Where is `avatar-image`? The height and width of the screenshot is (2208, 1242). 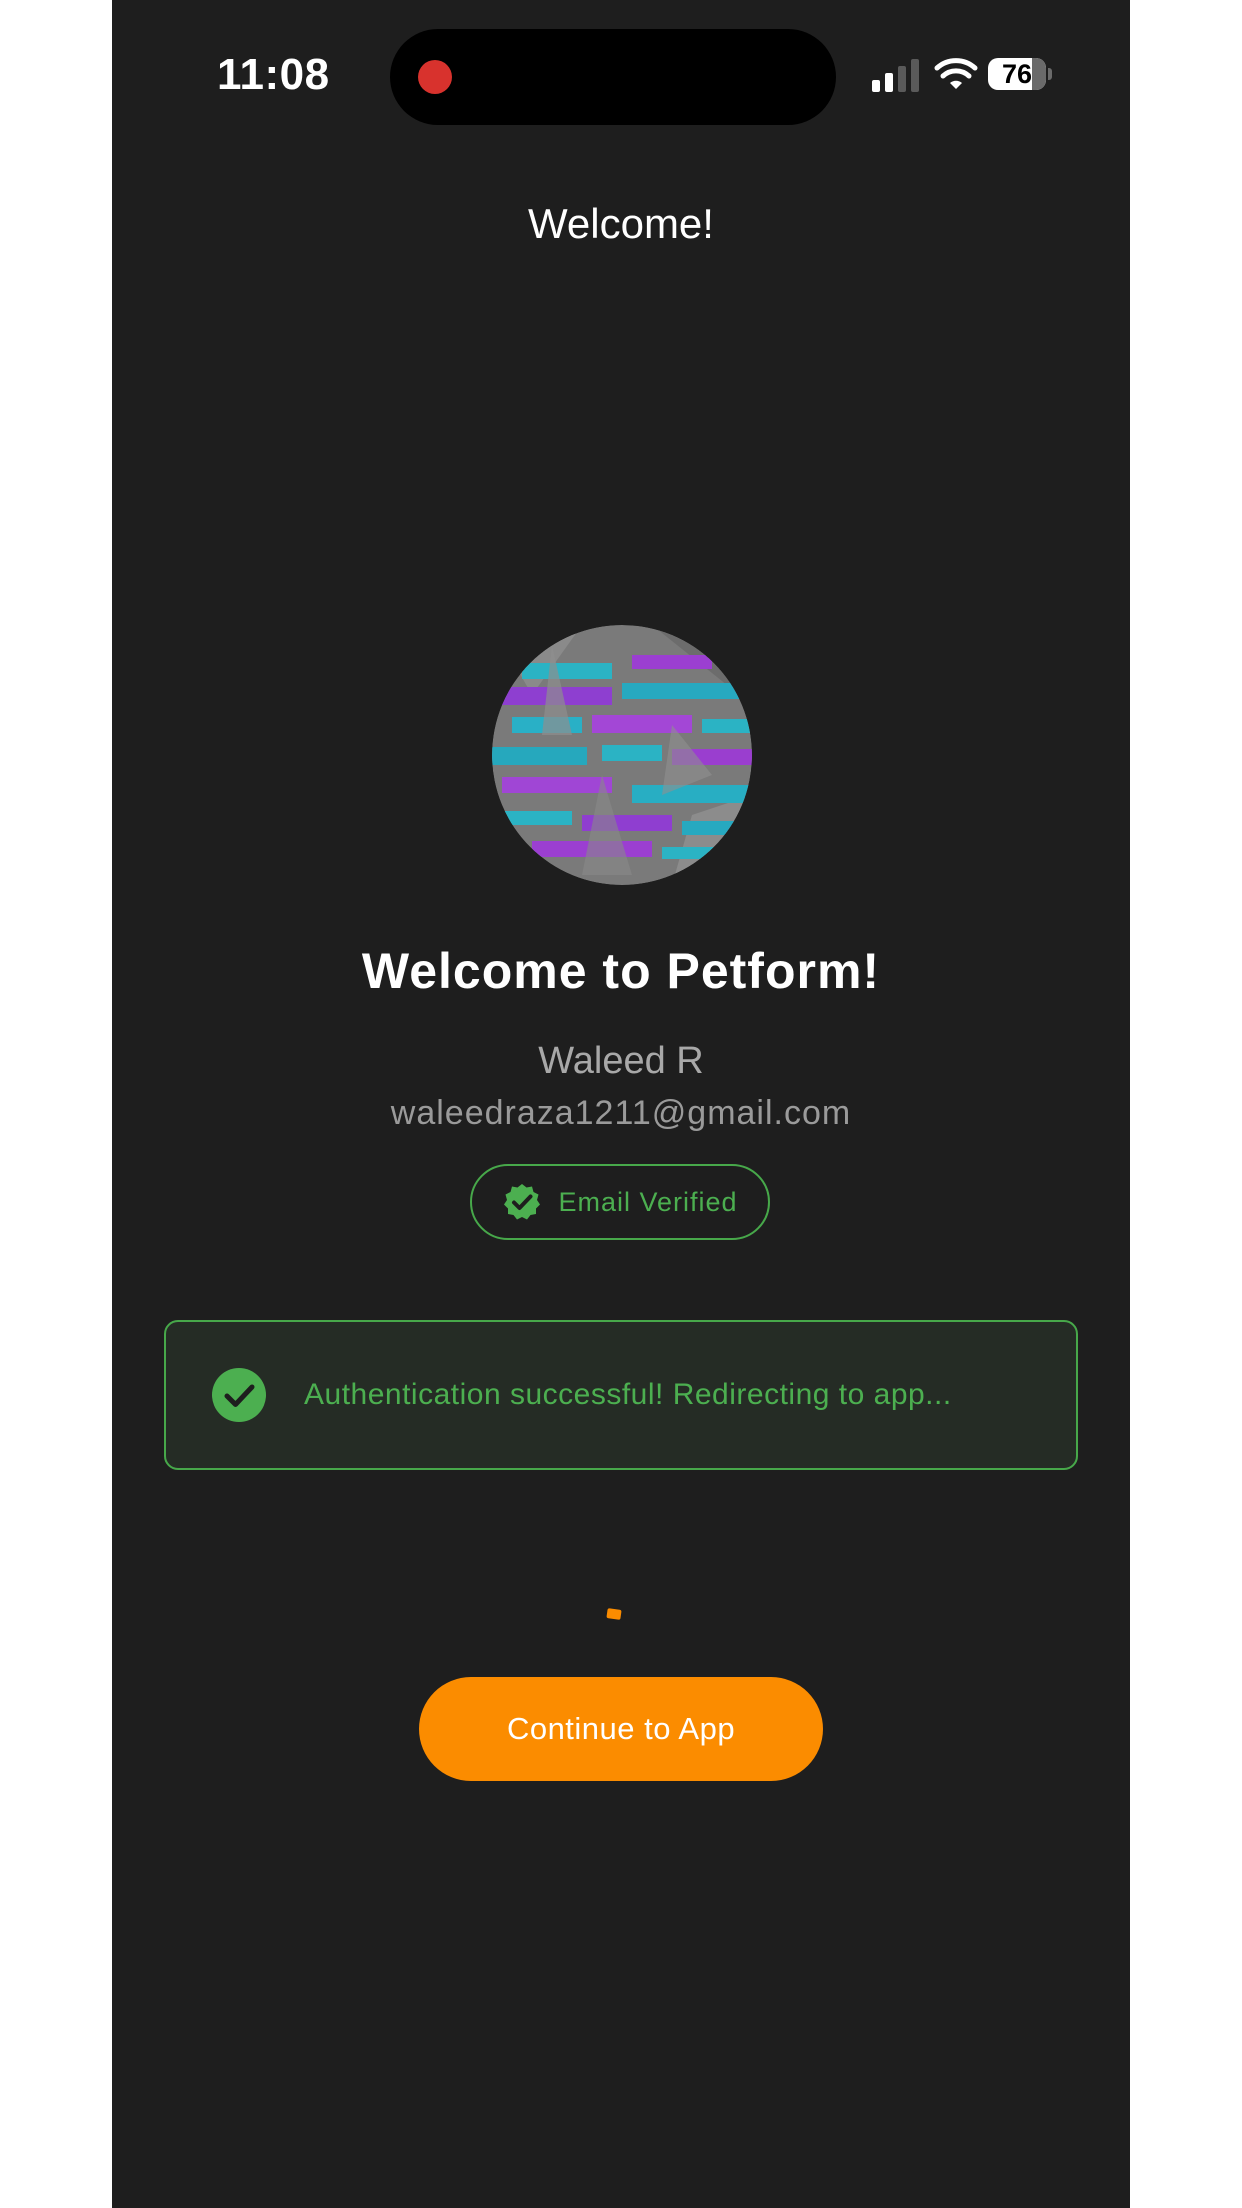 avatar-image is located at coordinates (622, 755).